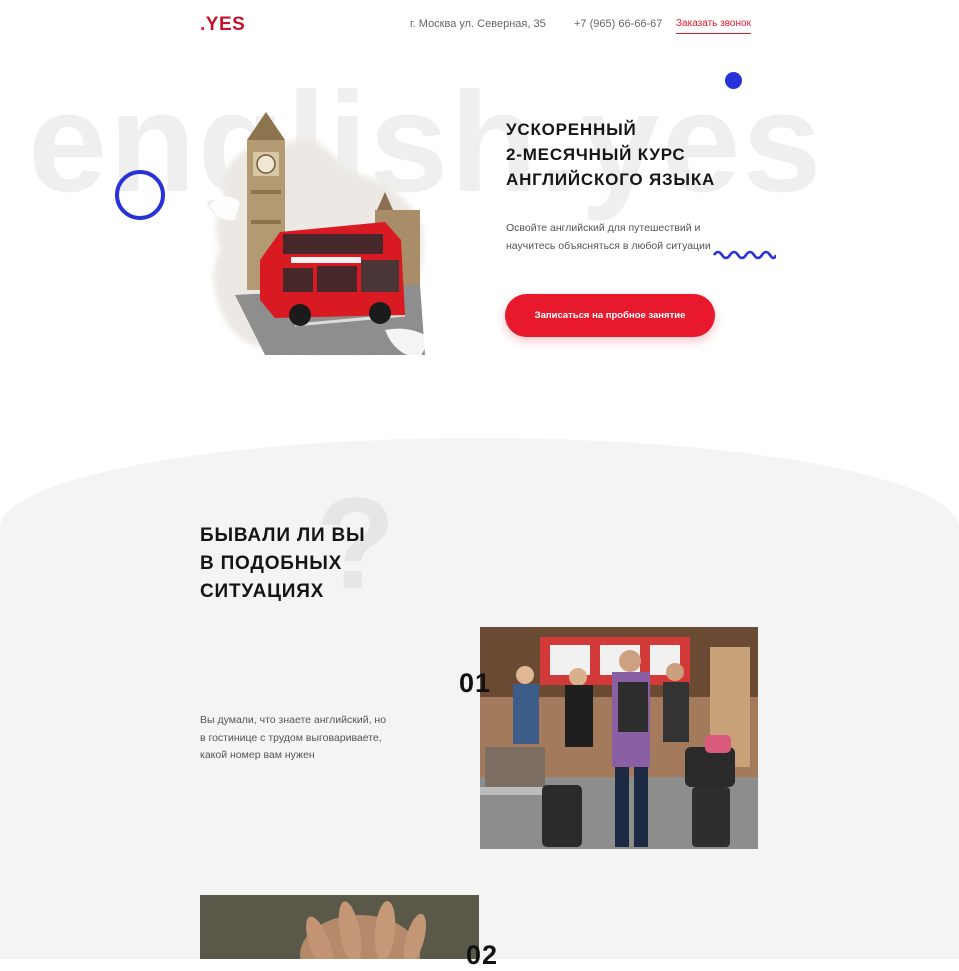 Image resolution: width=959 pixels, height=971 pixels. Describe the element at coordinates (619, 738) in the screenshot. I see `situation-1-image` at that location.